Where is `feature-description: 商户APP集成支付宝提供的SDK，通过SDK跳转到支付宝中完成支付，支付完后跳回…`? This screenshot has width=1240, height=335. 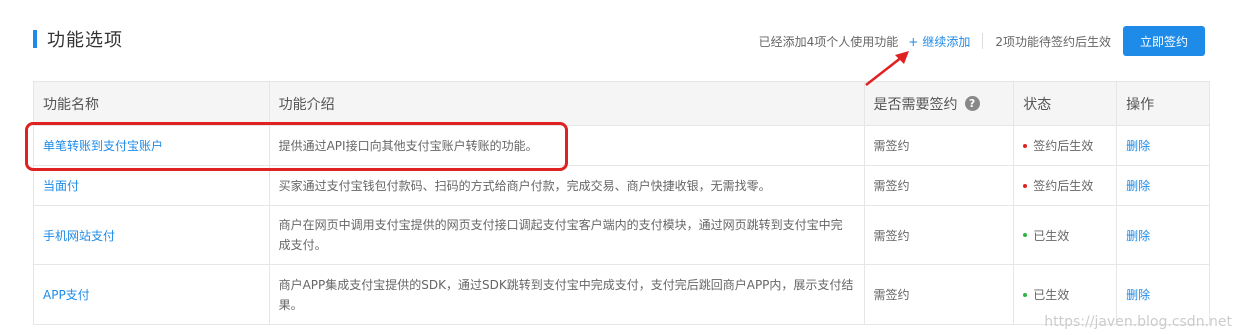
feature-description: 商户APP集成支付宝提供的SDK，通过SDK跳转到支付宝中完成支付，支付完后跳回… is located at coordinates (567, 294).